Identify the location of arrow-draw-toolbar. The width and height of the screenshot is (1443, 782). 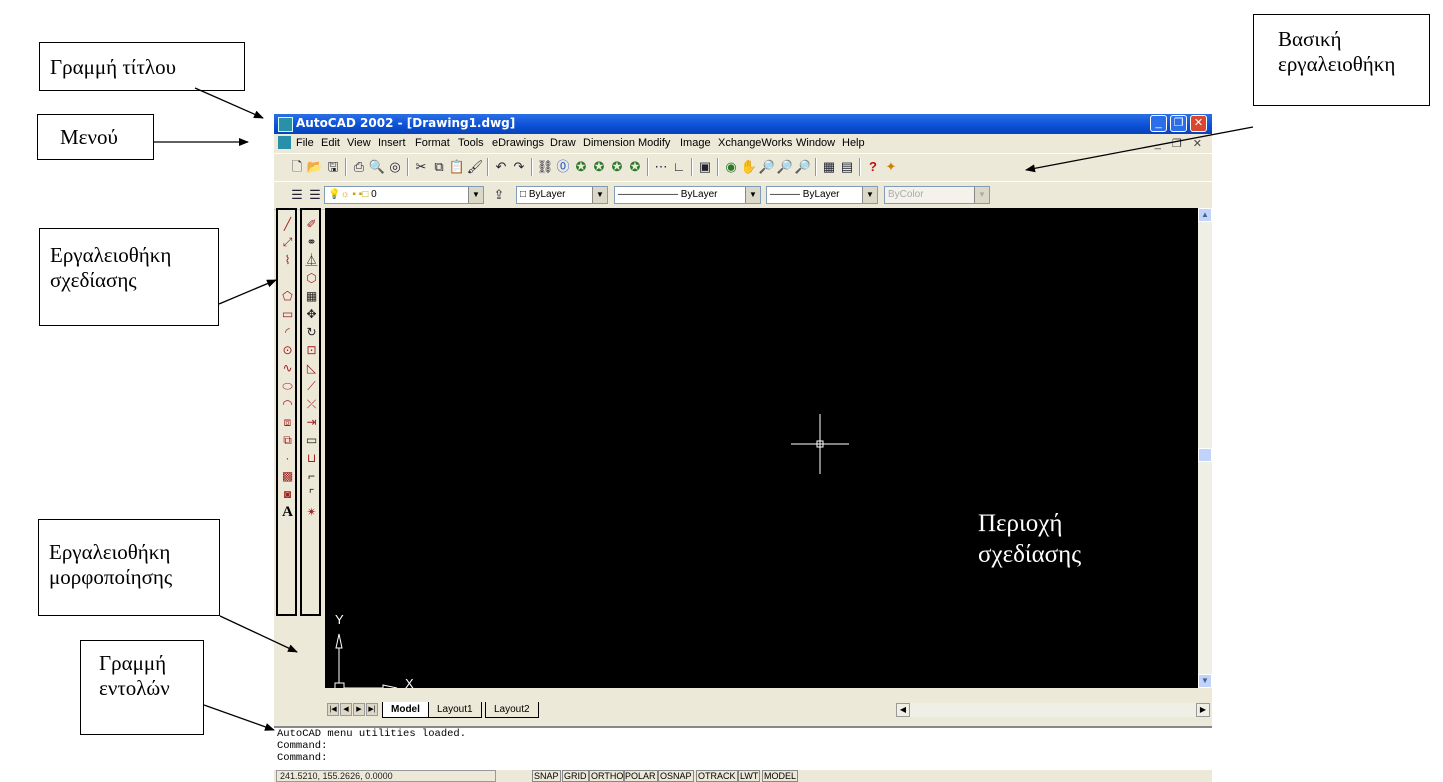
(247, 292).